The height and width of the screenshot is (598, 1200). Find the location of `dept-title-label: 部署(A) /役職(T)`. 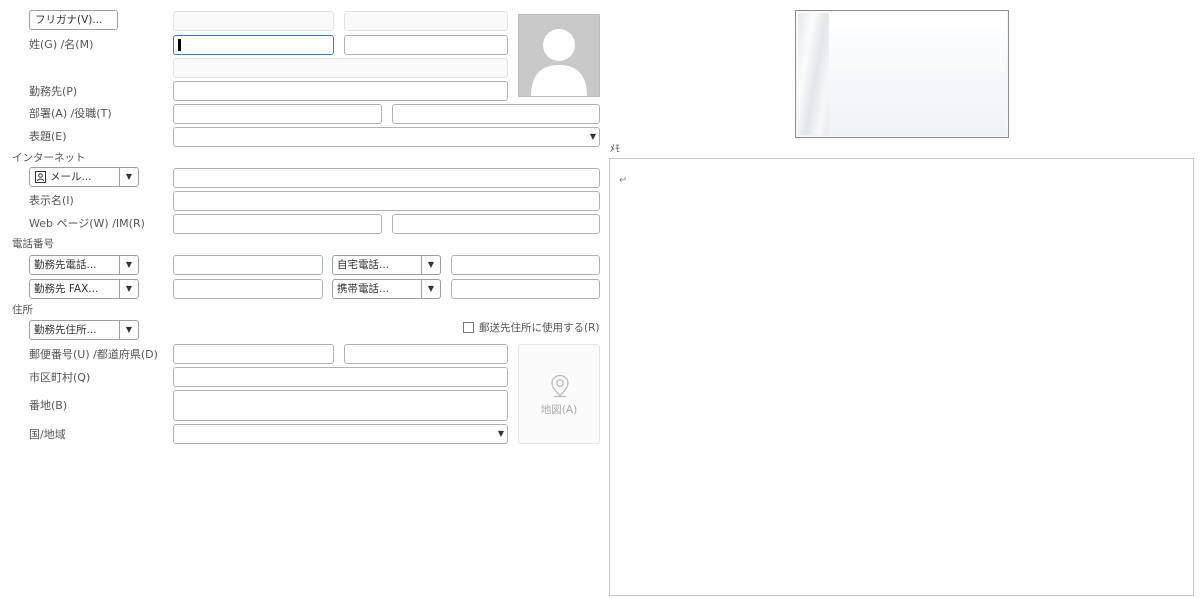

dept-title-label: 部署(A) /役職(T) is located at coordinates (70, 113).